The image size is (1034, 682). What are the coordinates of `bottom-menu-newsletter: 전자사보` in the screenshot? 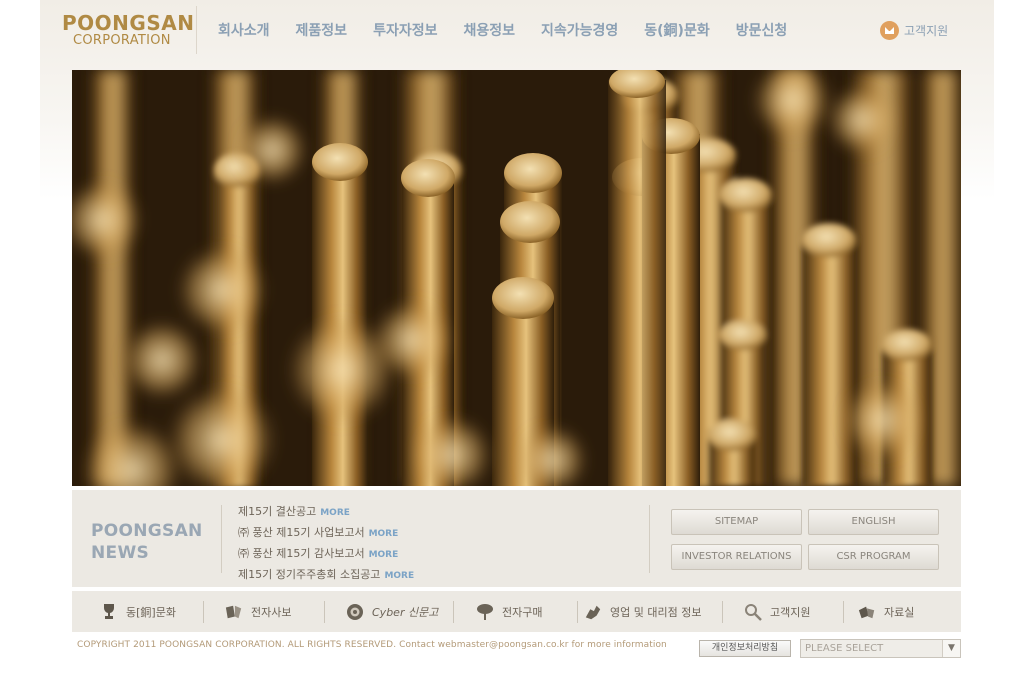 It's located at (258, 611).